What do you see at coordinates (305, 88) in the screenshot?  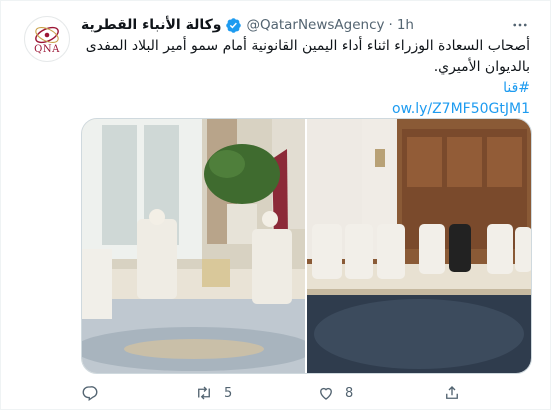 I see `hashtag-link: #قنا` at bounding box center [305, 88].